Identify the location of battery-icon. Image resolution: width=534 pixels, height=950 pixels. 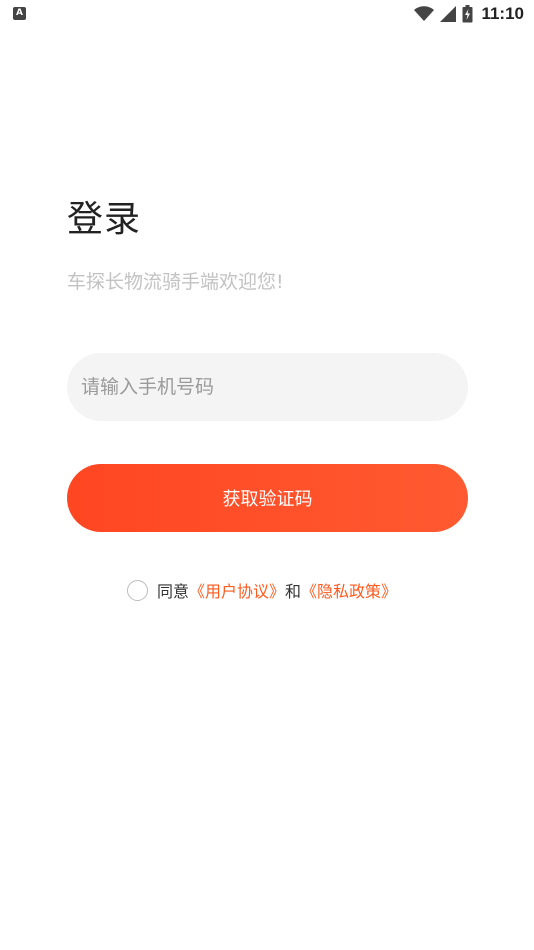
(467, 14).